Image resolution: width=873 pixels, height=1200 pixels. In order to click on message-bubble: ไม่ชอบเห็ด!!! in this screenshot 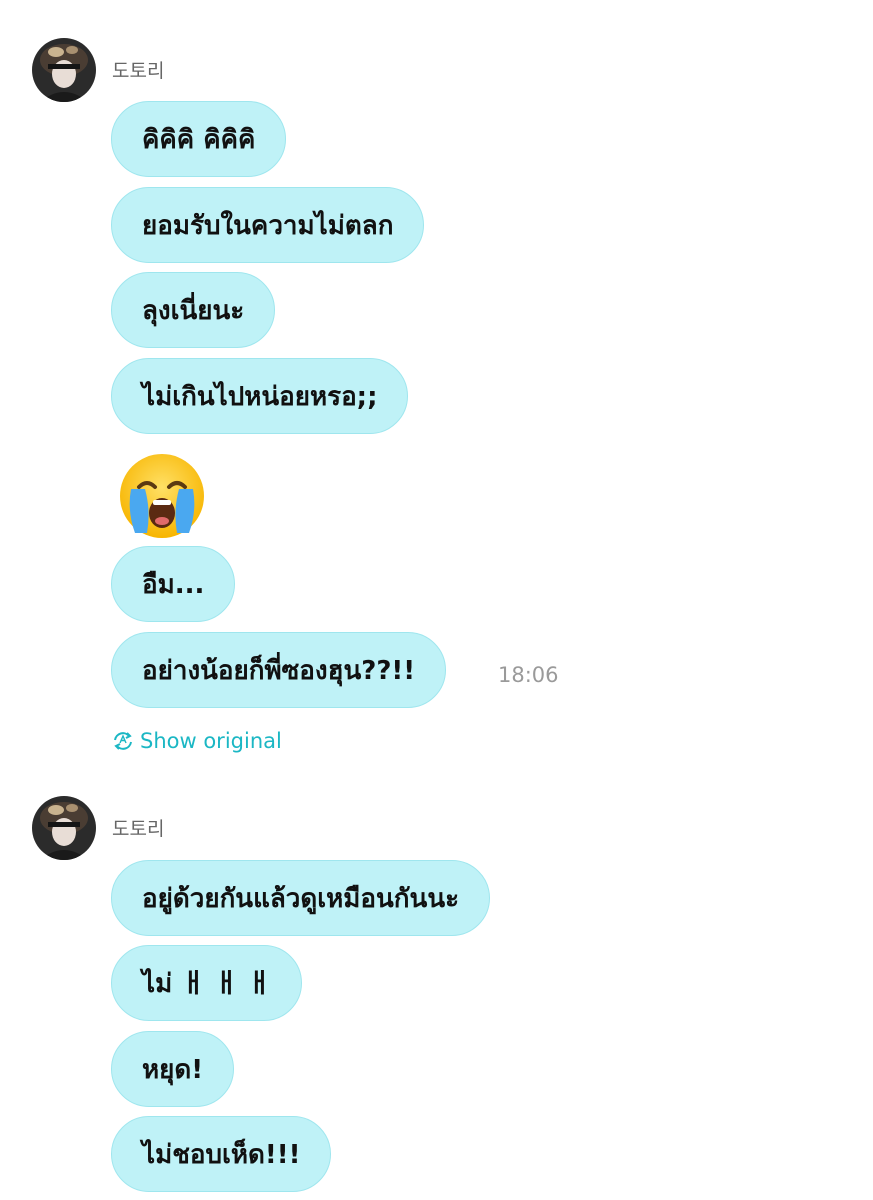, I will do `click(221, 1154)`.